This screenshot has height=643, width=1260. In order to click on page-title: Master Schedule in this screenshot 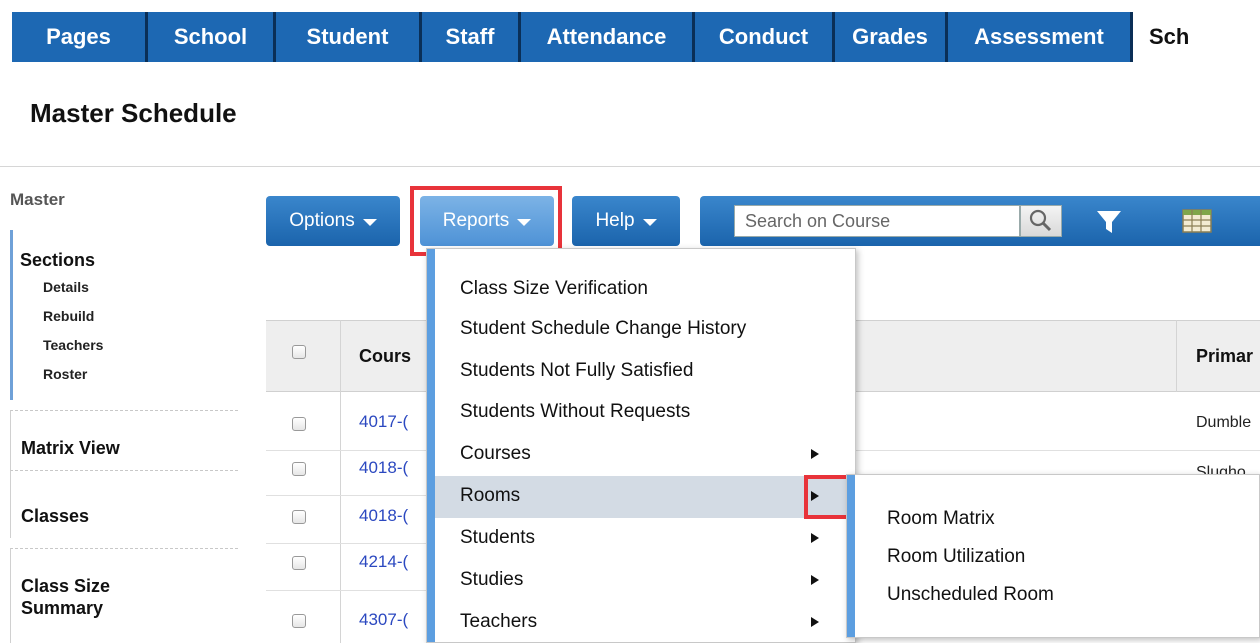, I will do `click(133, 113)`.